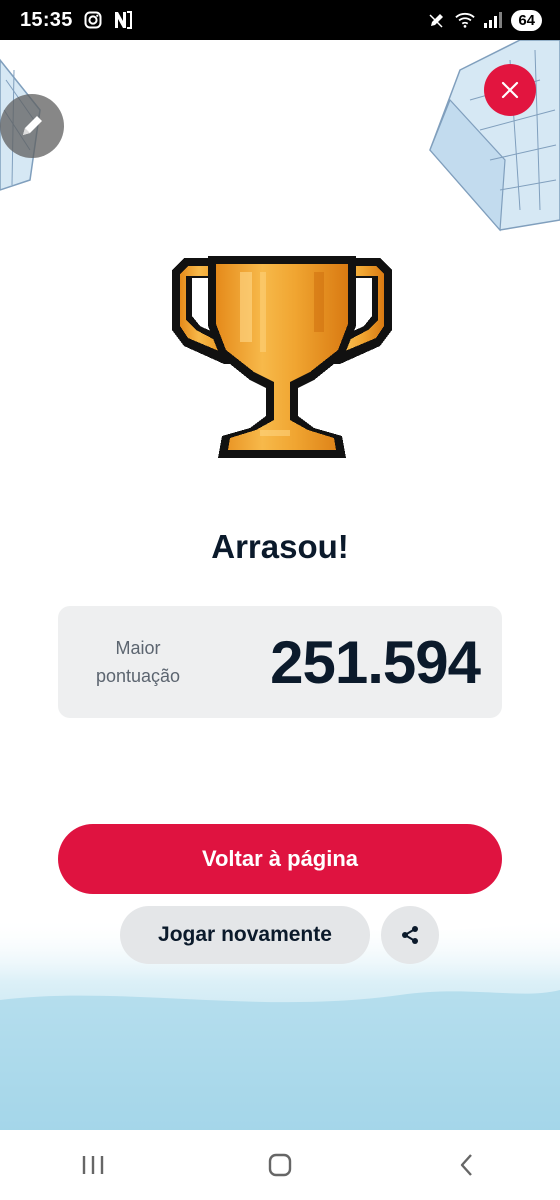 The image size is (560, 1200). Describe the element at coordinates (245, 935) in the screenshot. I see `play-again-button: Jogar novamente` at that location.